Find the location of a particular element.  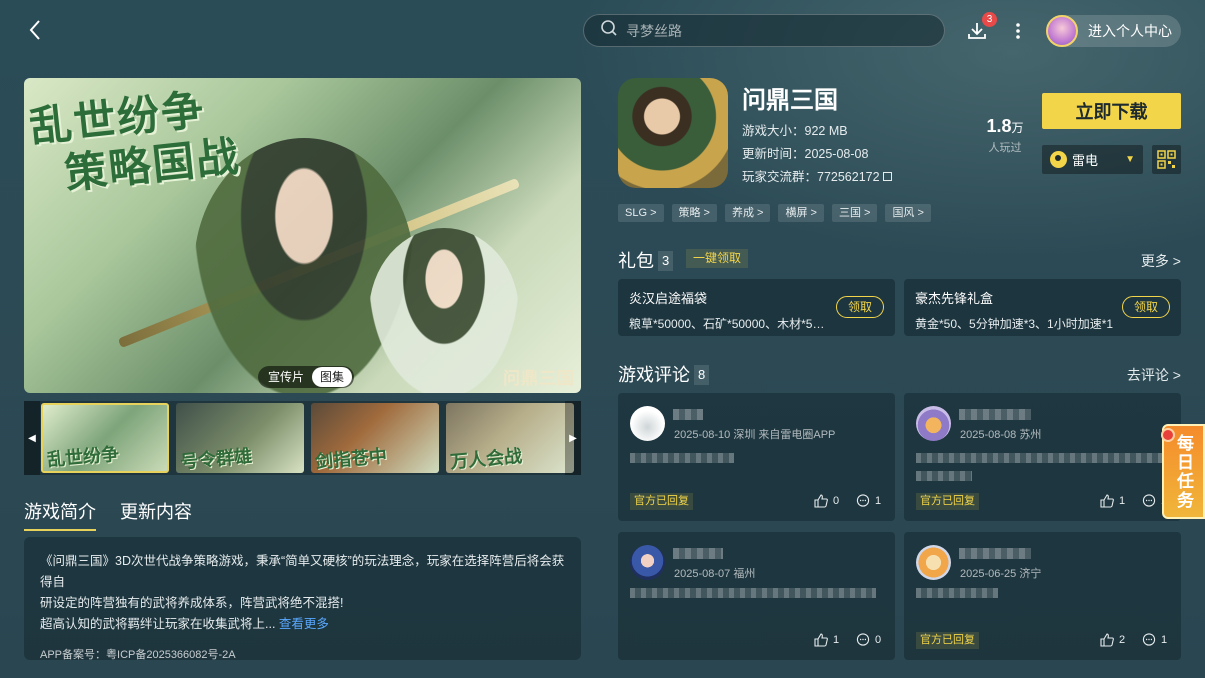

tab-gallery: 图集 is located at coordinates (332, 377).